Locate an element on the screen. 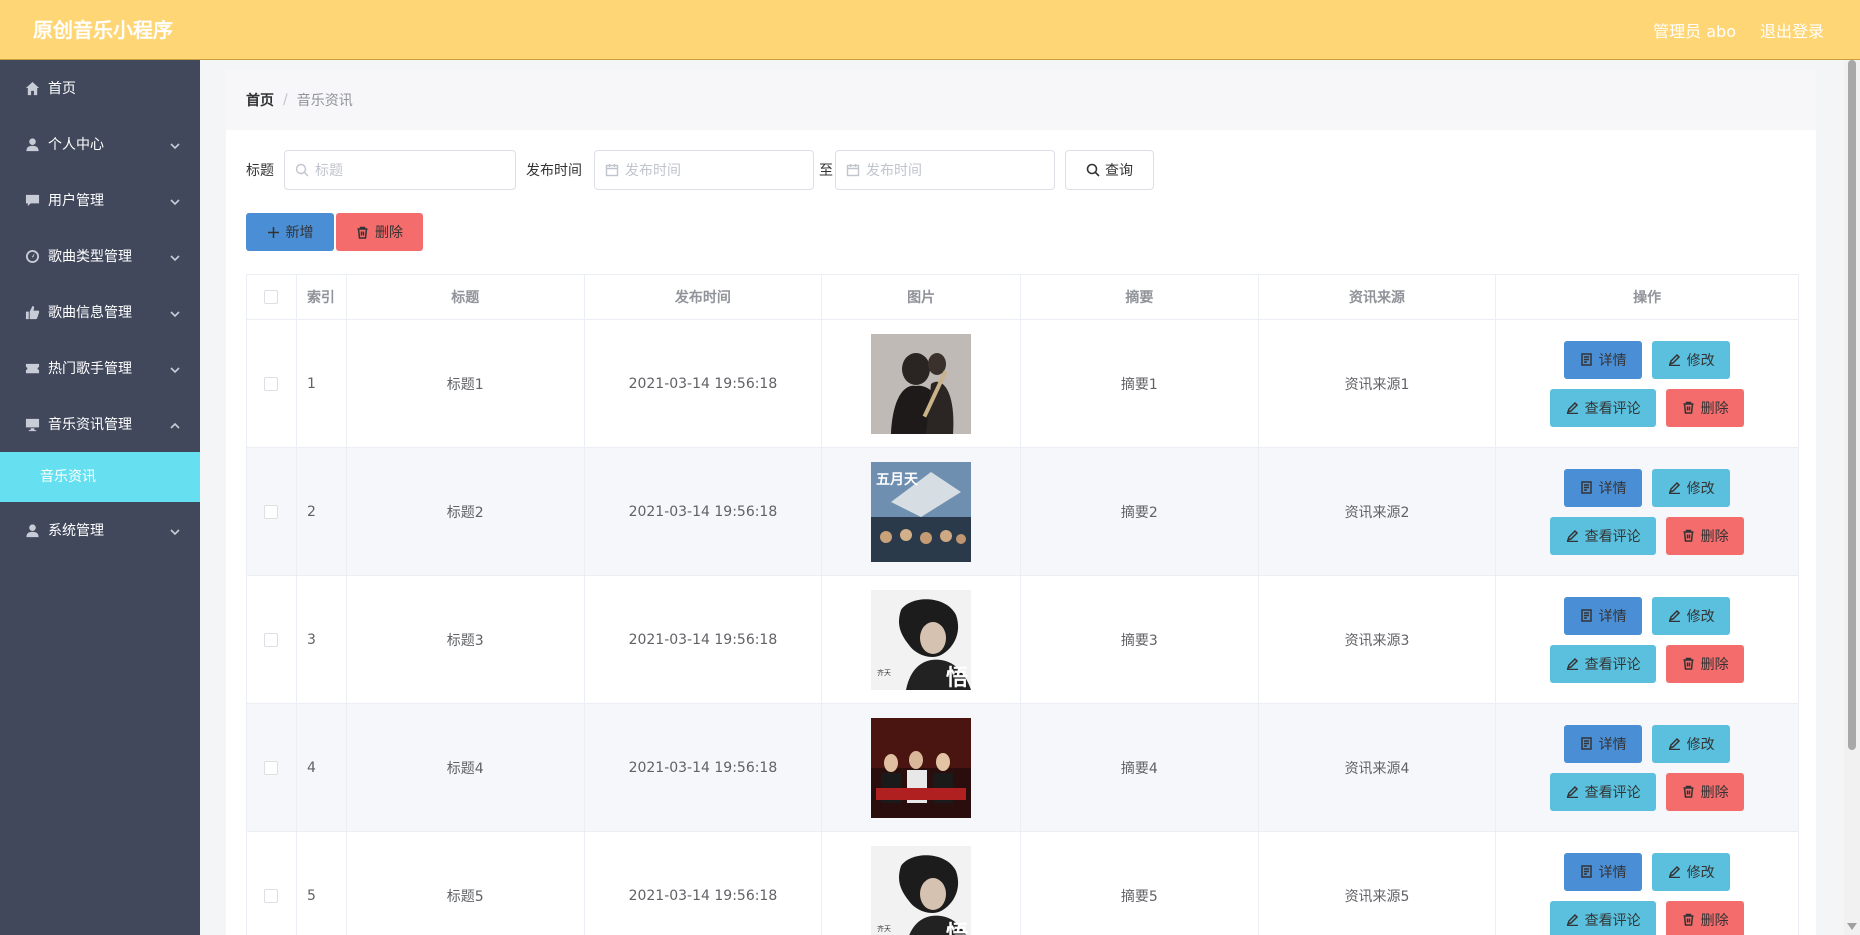  cell-index: 3 is located at coordinates (322, 639).